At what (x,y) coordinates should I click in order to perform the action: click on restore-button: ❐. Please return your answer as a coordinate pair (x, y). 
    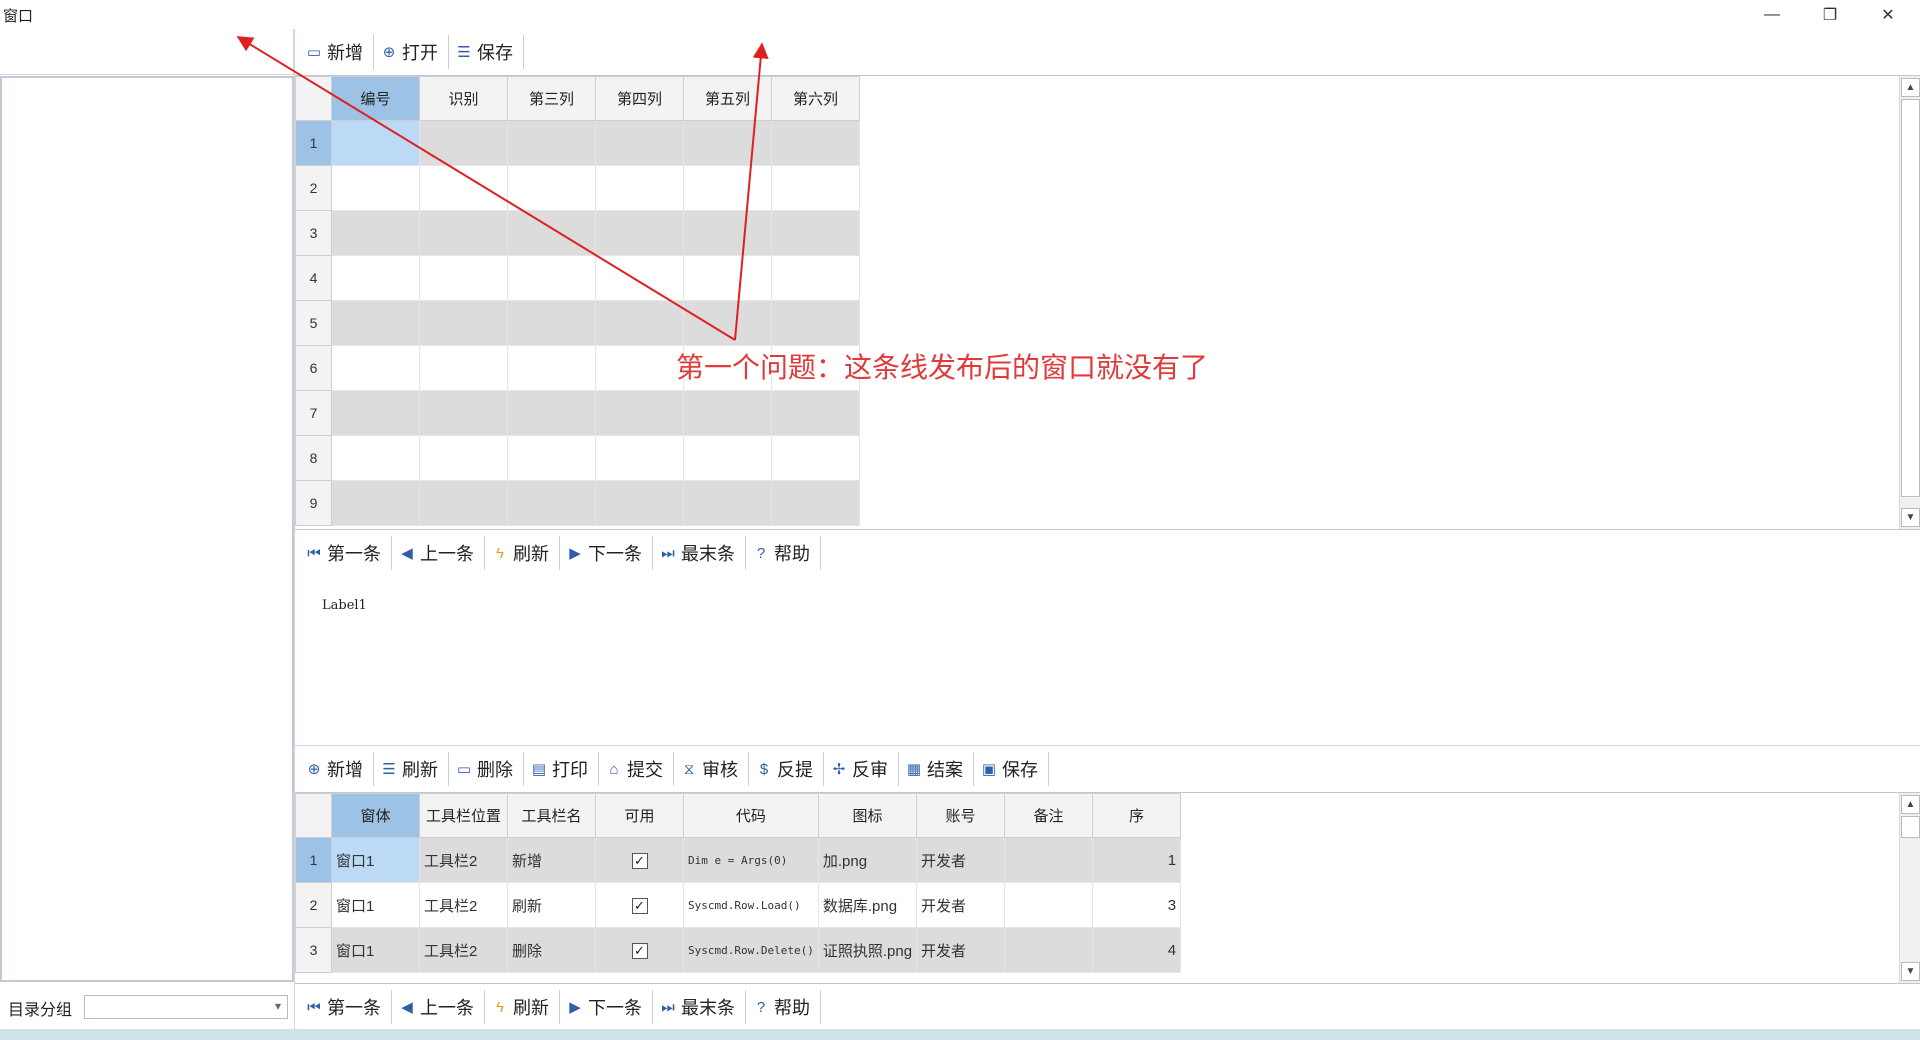
    Looking at the image, I should click on (1830, 14).